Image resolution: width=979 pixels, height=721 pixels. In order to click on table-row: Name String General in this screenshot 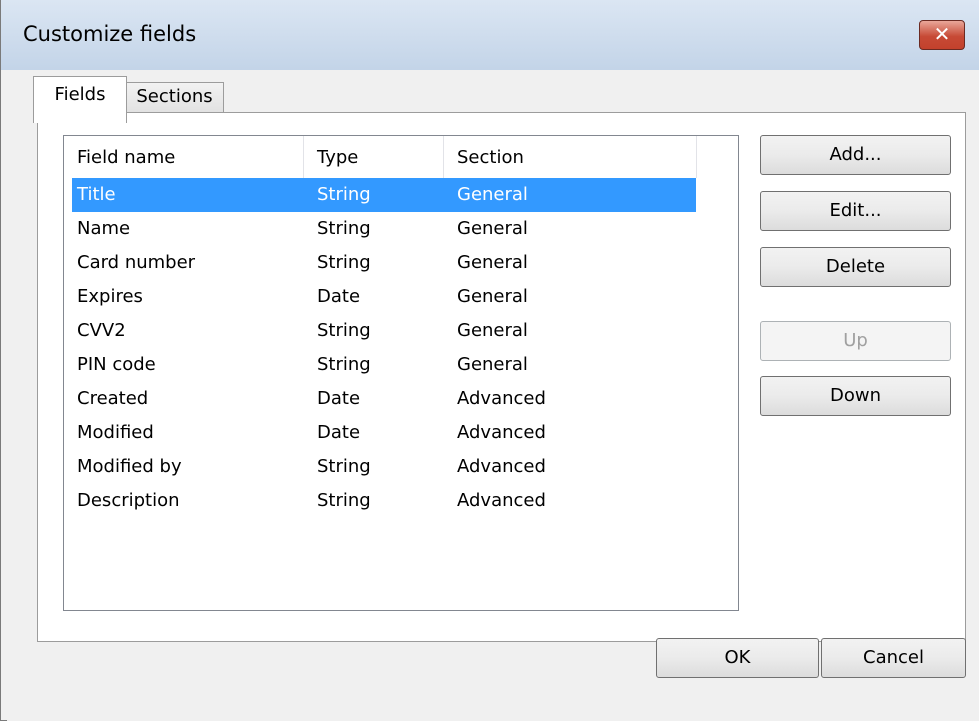, I will do `click(401, 229)`.